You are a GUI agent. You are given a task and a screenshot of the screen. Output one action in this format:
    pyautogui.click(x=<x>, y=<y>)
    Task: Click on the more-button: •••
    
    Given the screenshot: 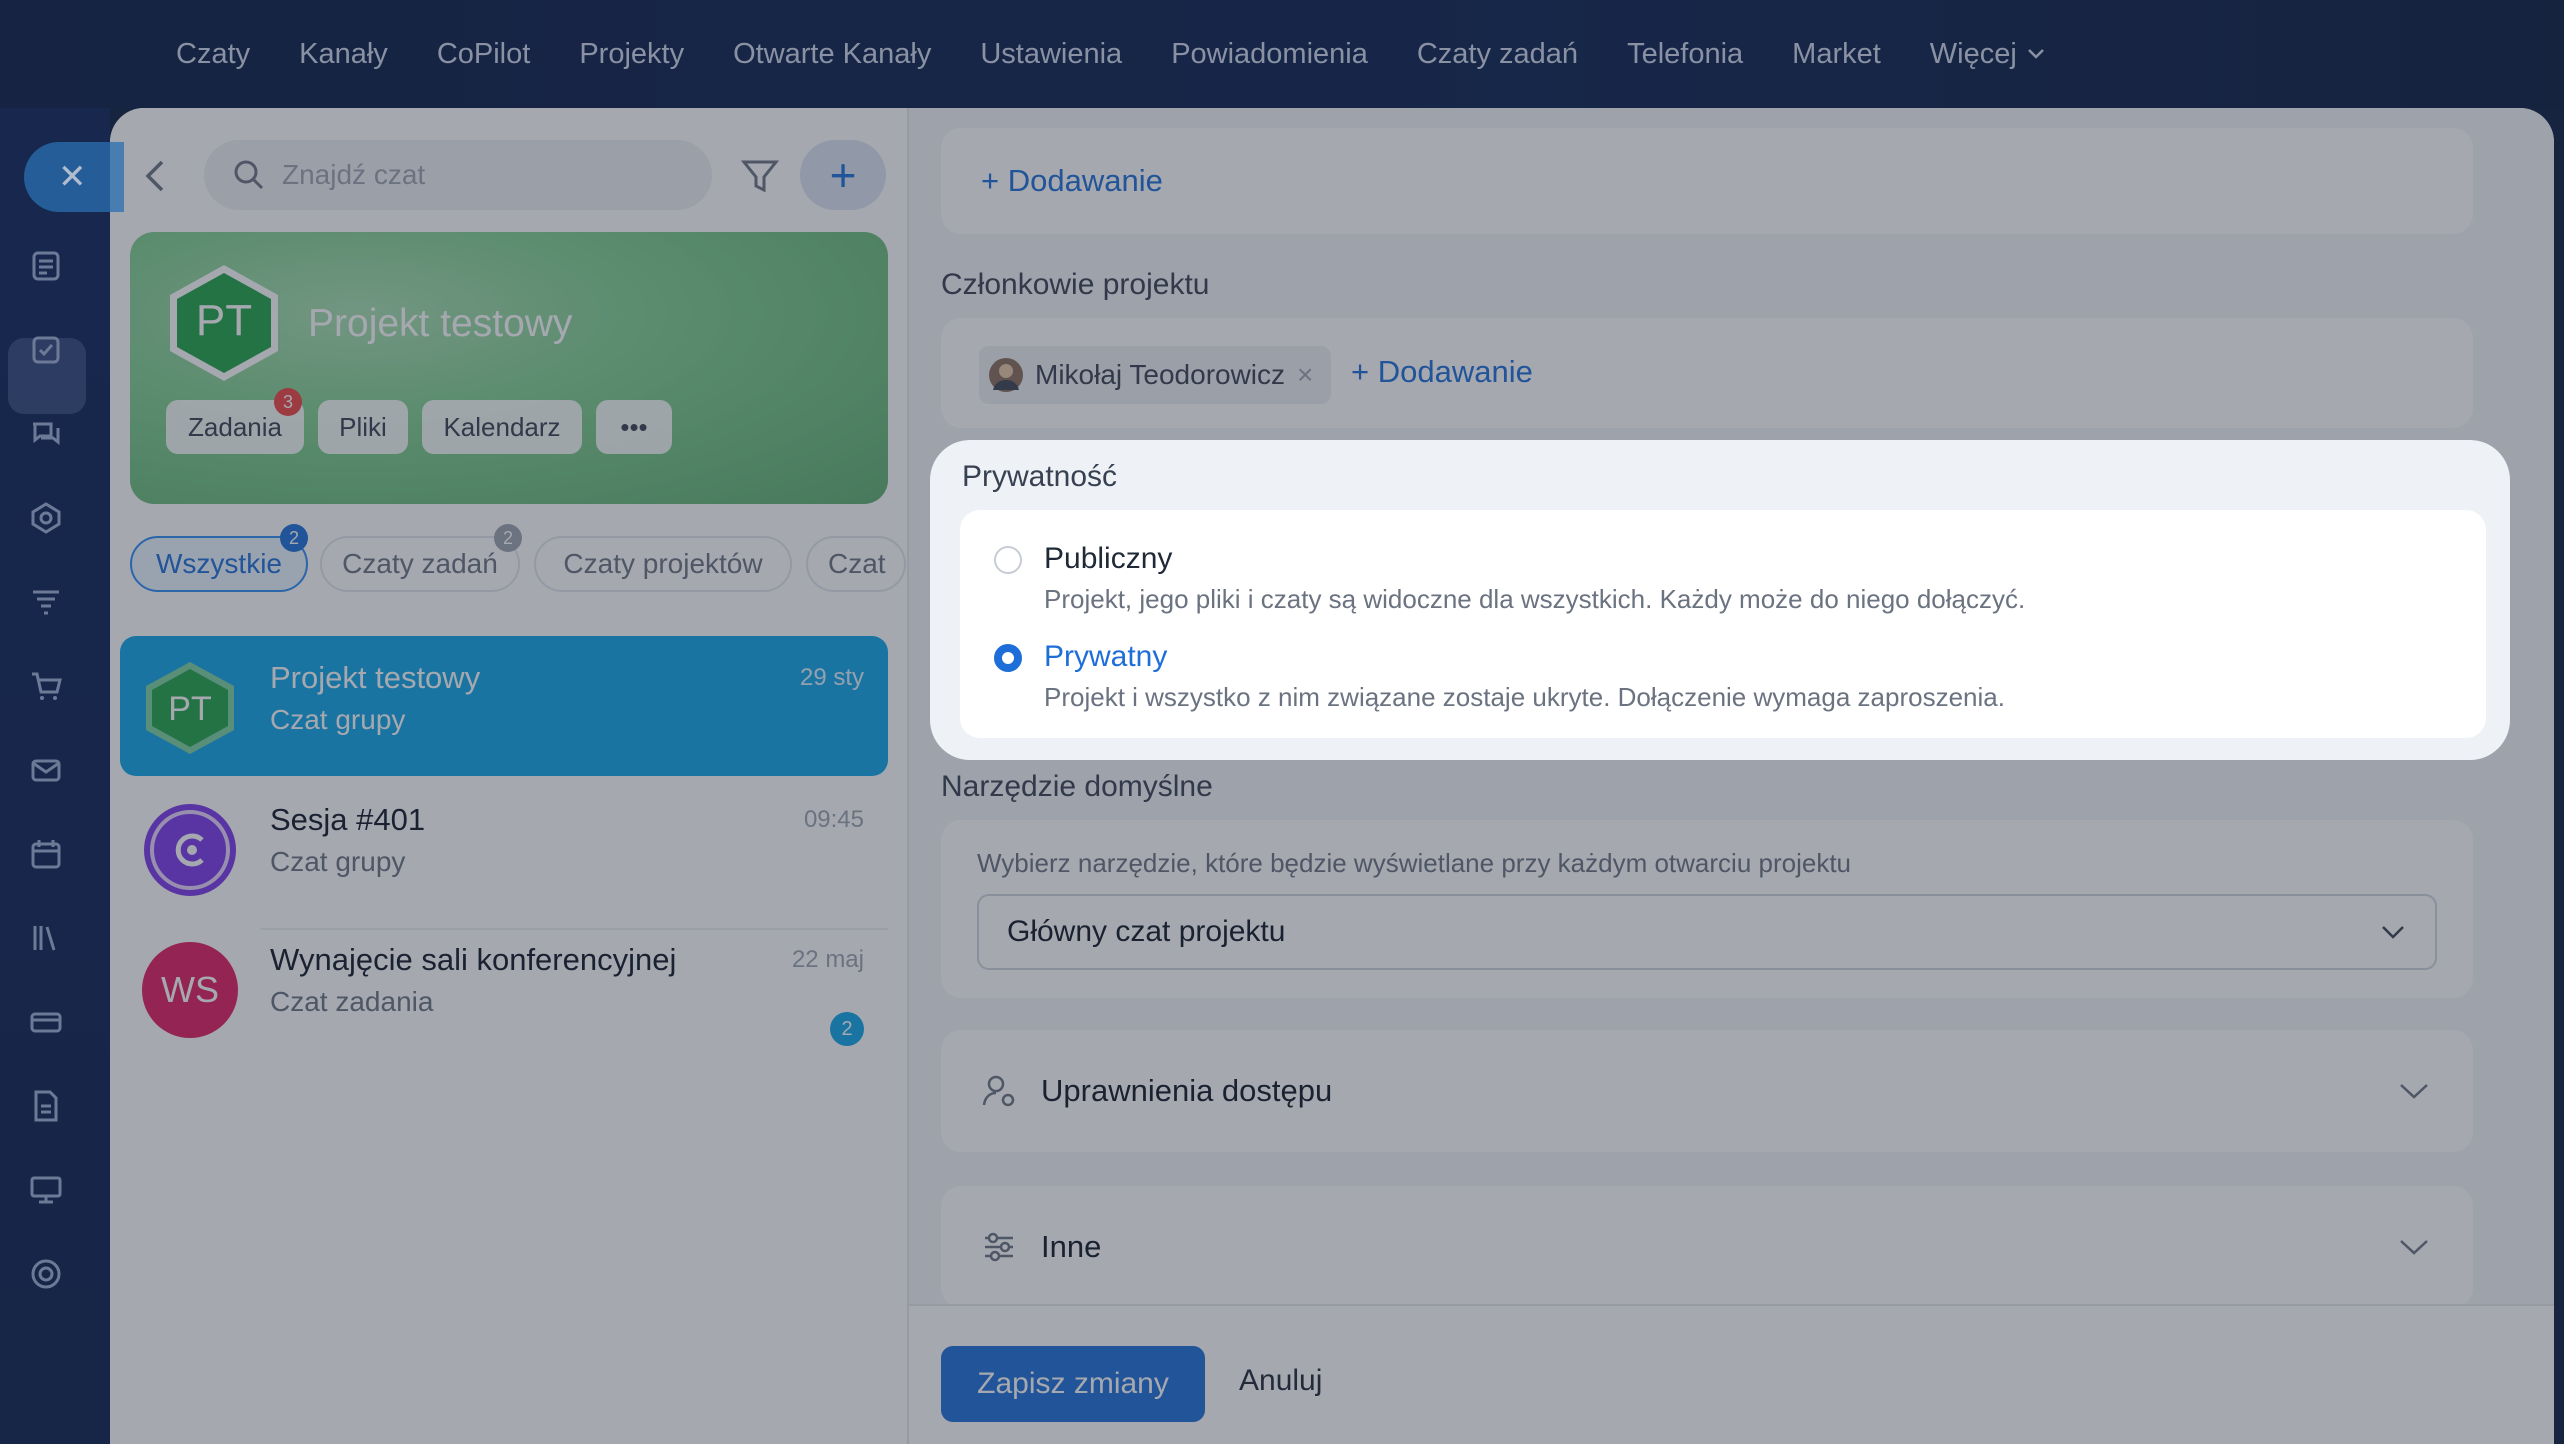 What is the action you would take?
    pyautogui.click(x=634, y=427)
    